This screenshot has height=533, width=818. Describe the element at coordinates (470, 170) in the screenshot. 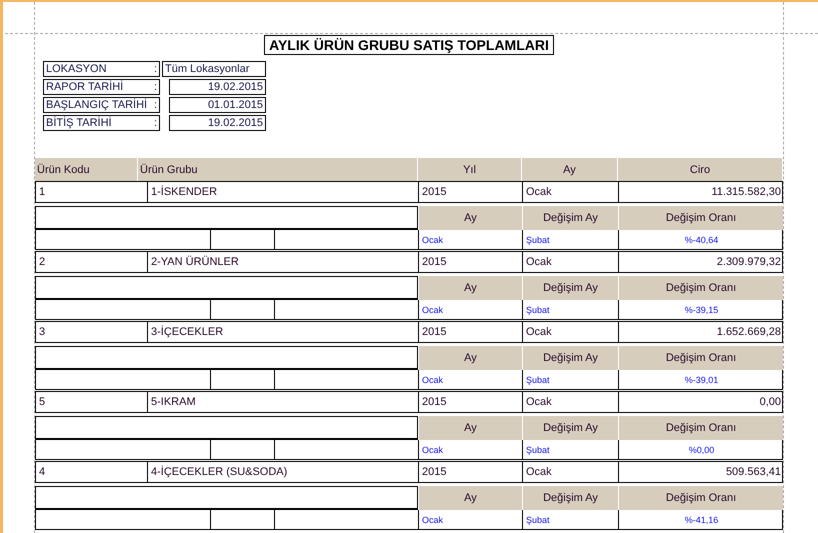

I see `column-header: Yıl` at that location.